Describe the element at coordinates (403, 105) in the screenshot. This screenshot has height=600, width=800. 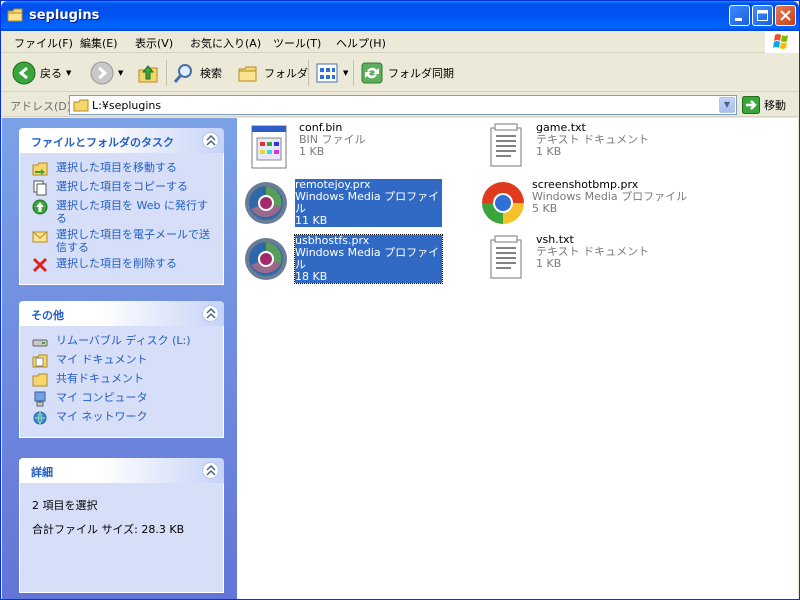
I see `address-input: L:¥seplugins ▼` at that location.